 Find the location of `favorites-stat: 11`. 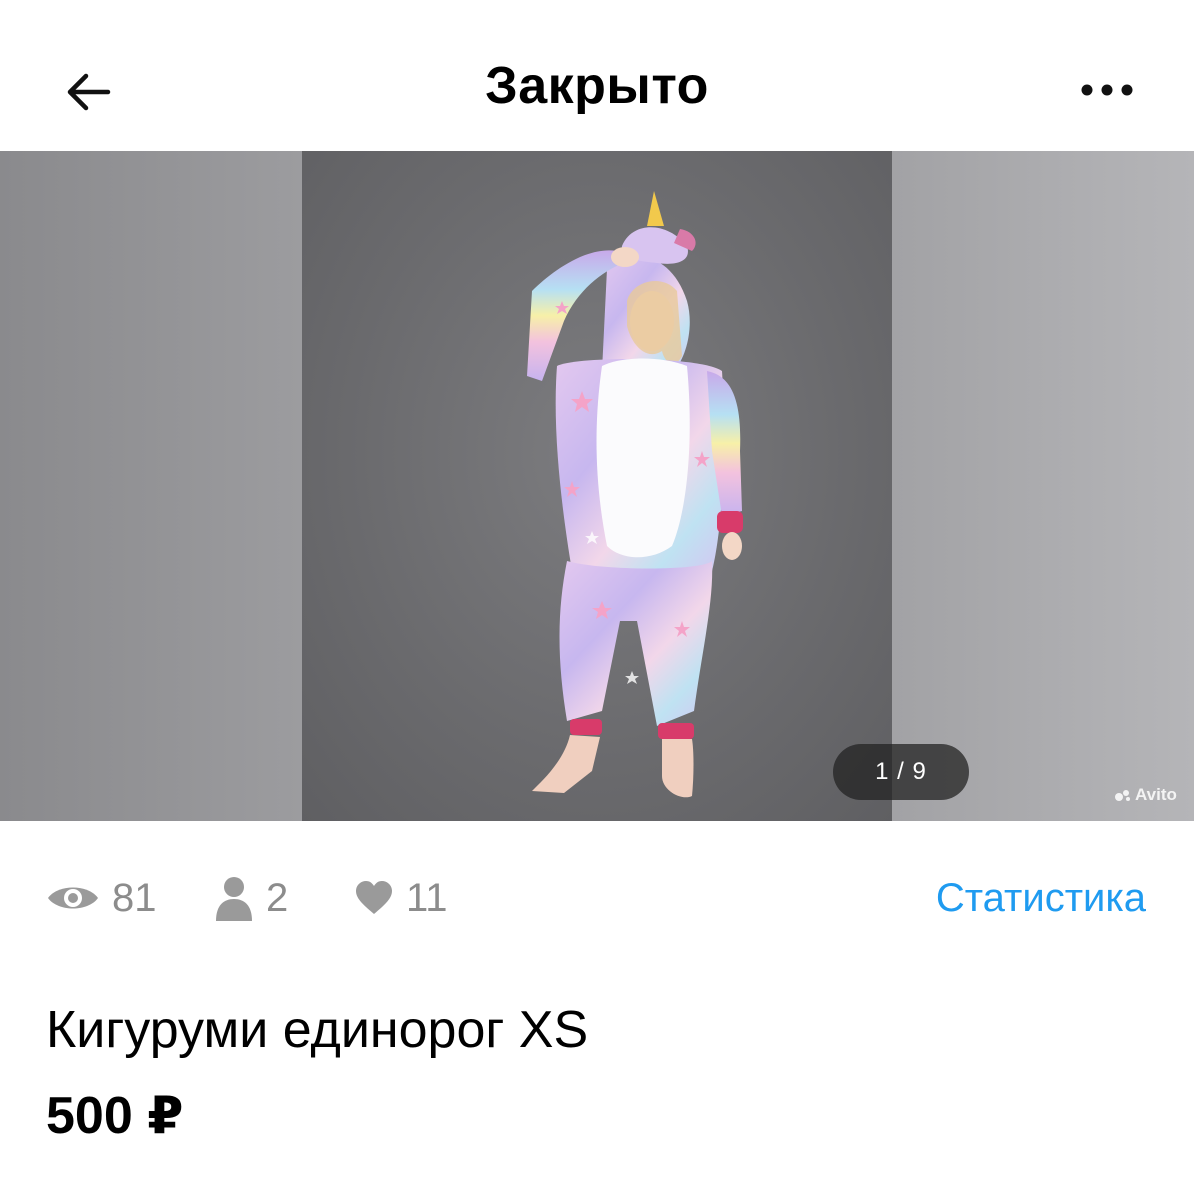

favorites-stat: 11 is located at coordinates (401, 898).